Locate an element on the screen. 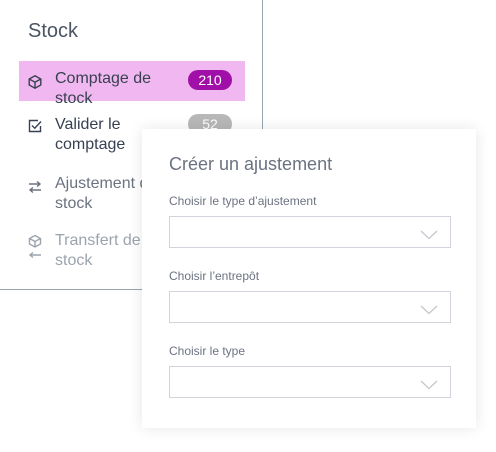 The height and width of the screenshot is (452, 496). adjustment-type-label: Choisir le type d’ajustement is located at coordinates (243, 201).